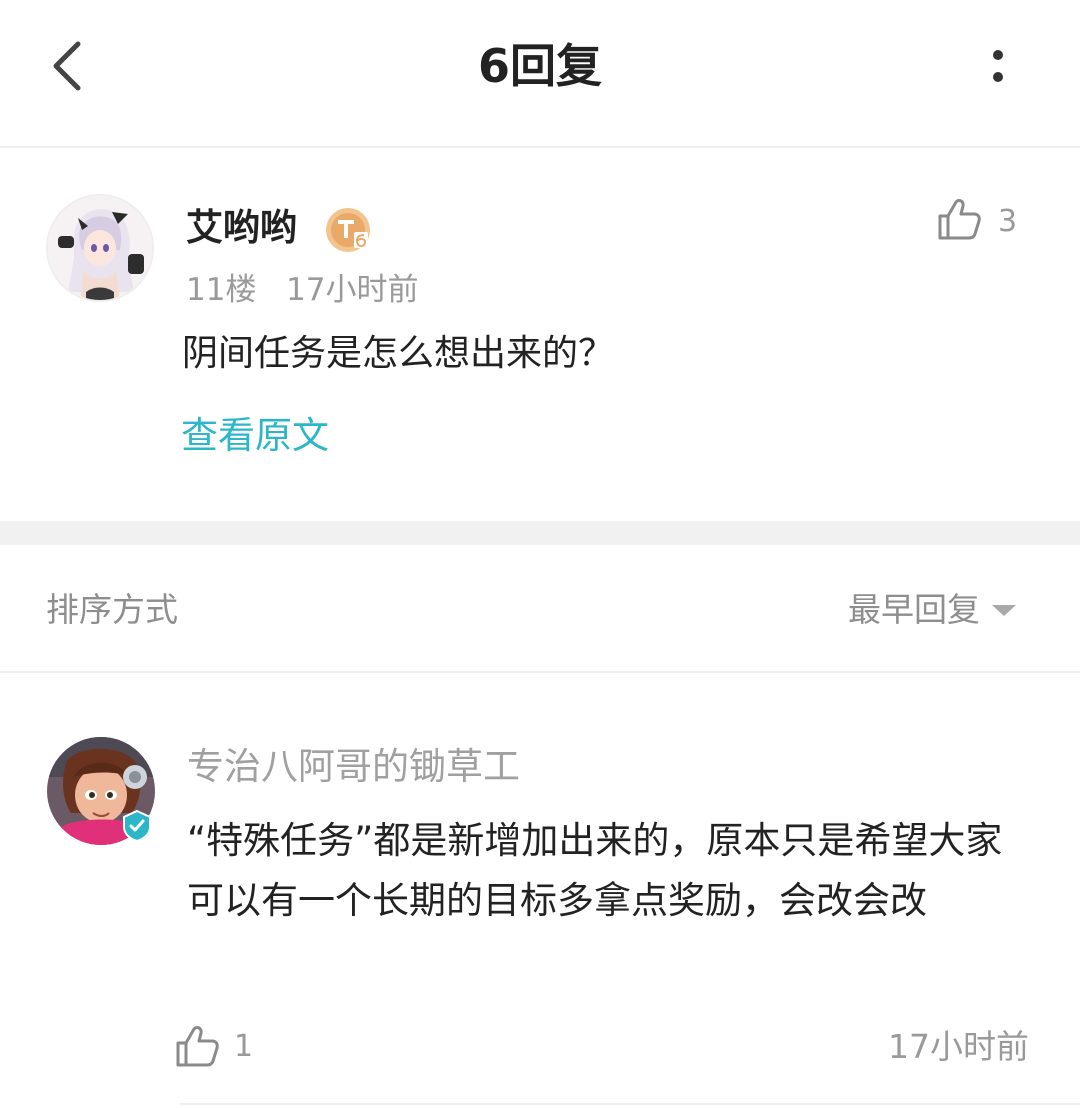  What do you see at coordinates (540, 533) in the screenshot?
I see `section-separator` at bounding box center [540, 533].